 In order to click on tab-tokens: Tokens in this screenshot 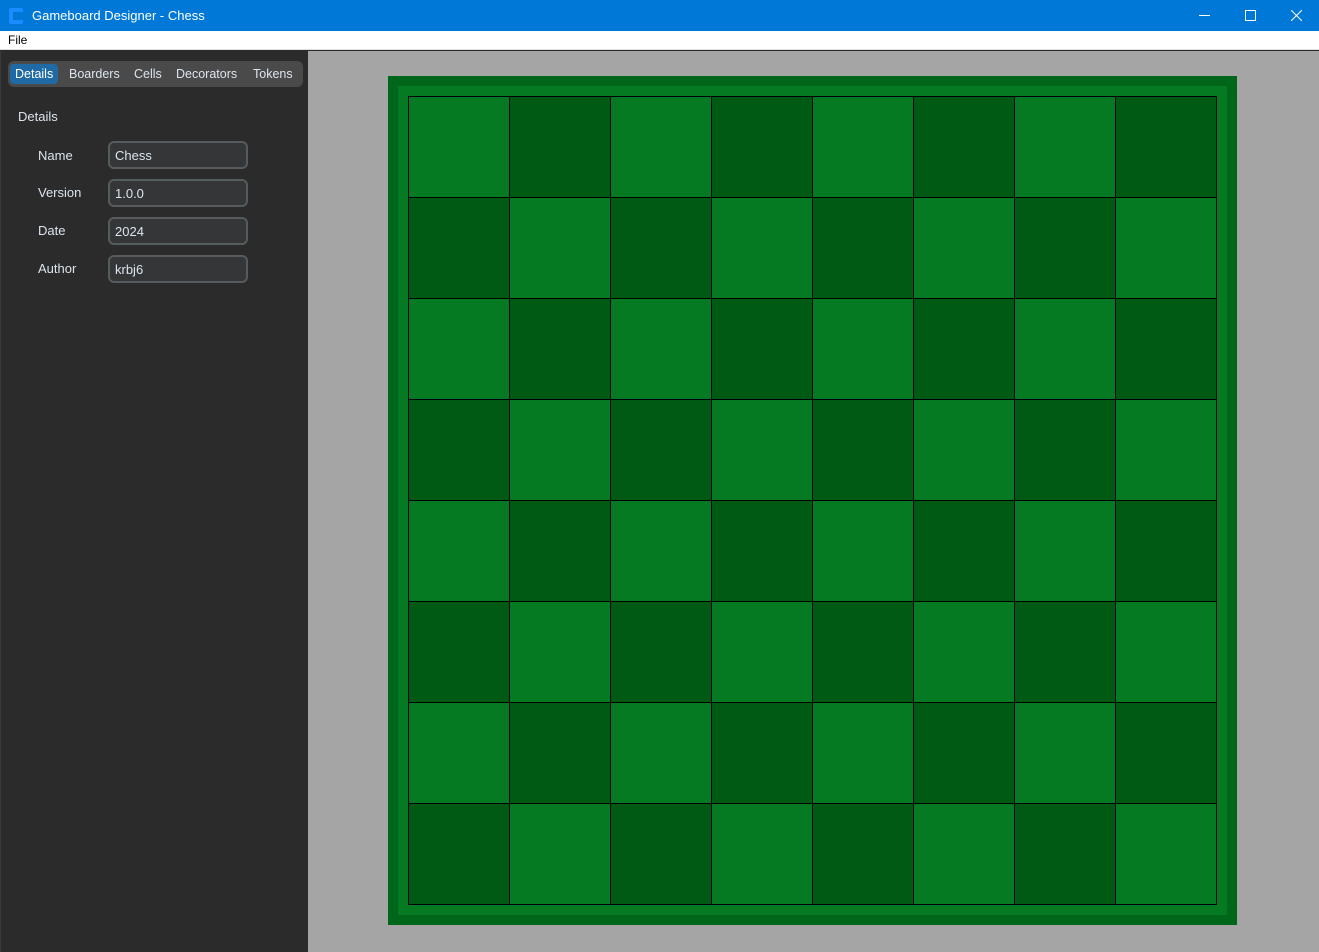, I will do `click(273, 74)`.